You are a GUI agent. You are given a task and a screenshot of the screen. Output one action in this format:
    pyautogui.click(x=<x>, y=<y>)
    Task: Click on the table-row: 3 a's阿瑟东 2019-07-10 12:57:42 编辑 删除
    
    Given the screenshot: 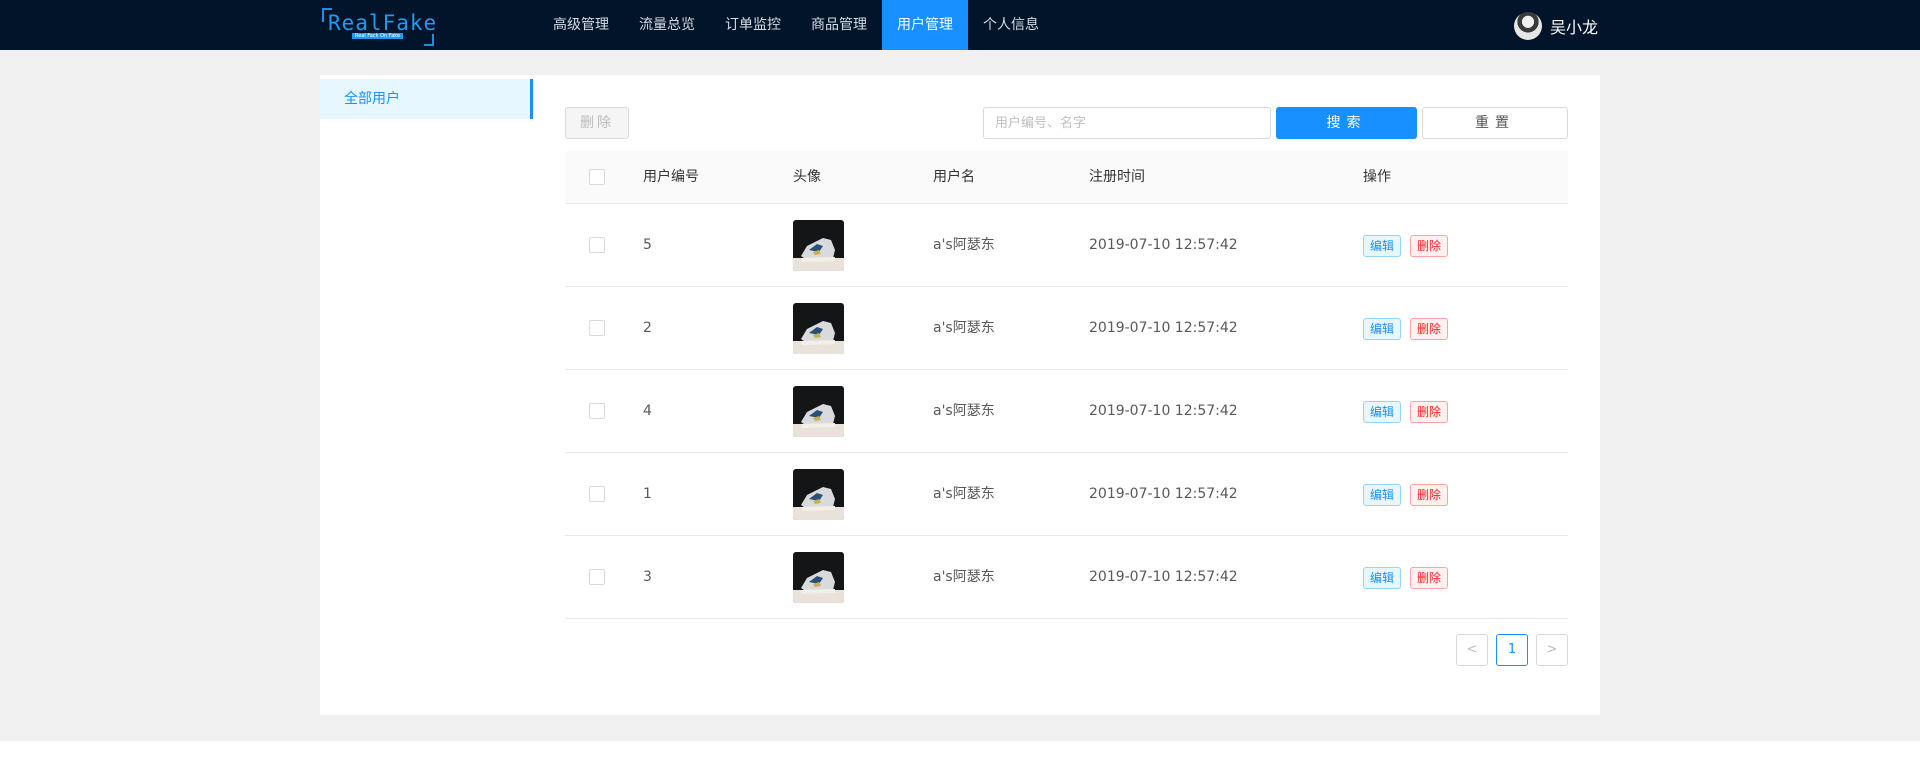 What is the action you would take?
    pyautogui.click(x=1066, y=577)
    